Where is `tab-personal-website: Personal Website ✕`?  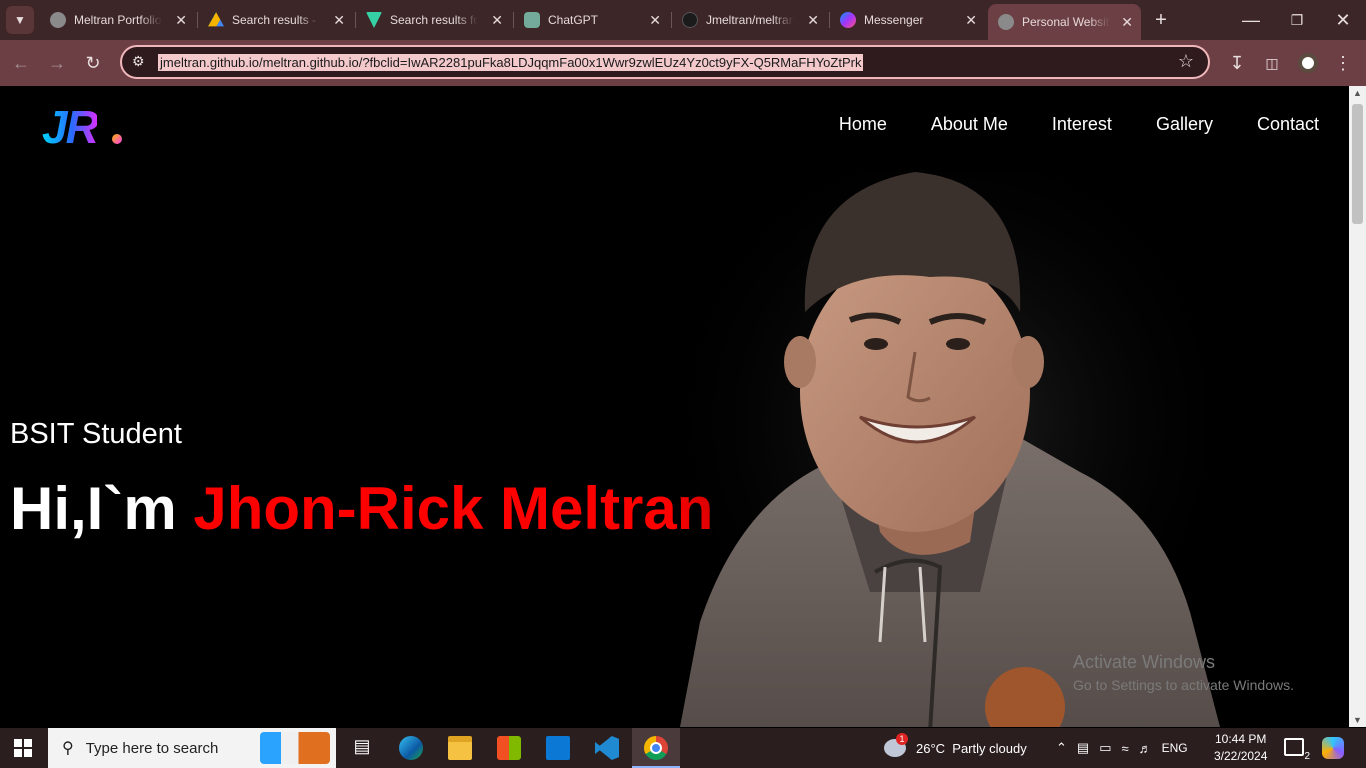
tab-personal-website: Personal Website ✕ is located at coordinates (1064, 22).